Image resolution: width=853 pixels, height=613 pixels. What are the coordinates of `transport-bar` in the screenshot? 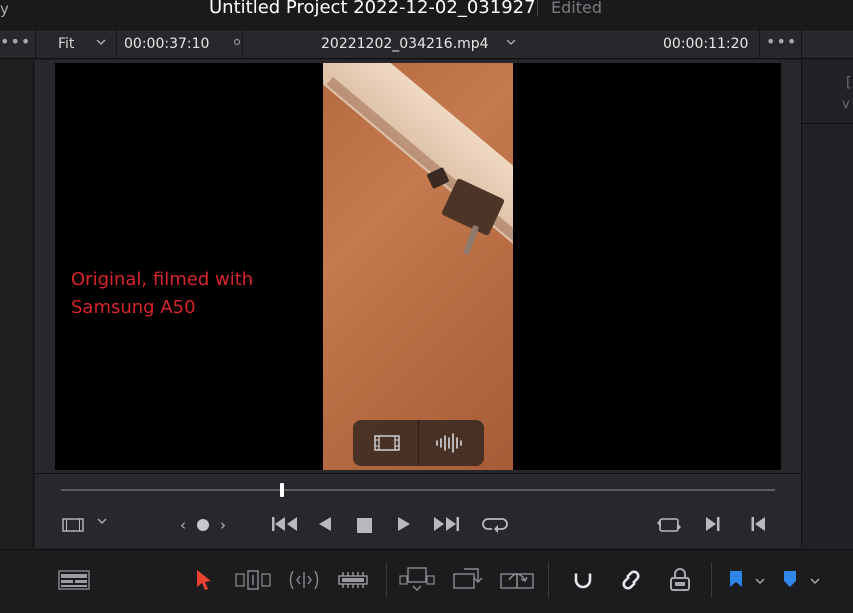 It's located at (418, 510).